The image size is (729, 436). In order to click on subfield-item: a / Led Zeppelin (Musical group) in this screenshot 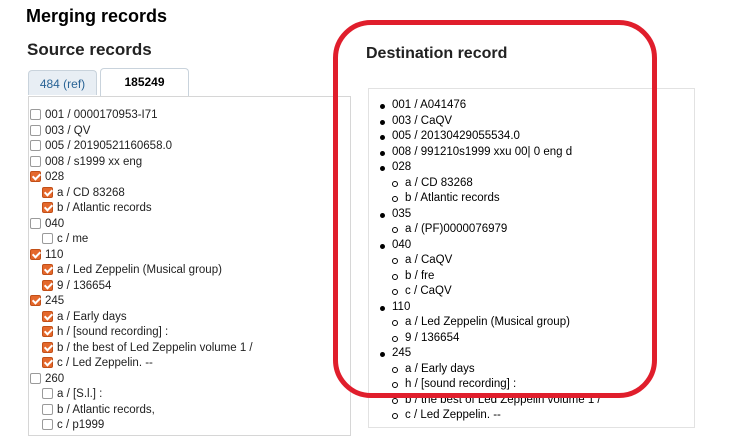, I will do `click(141, 271)`.